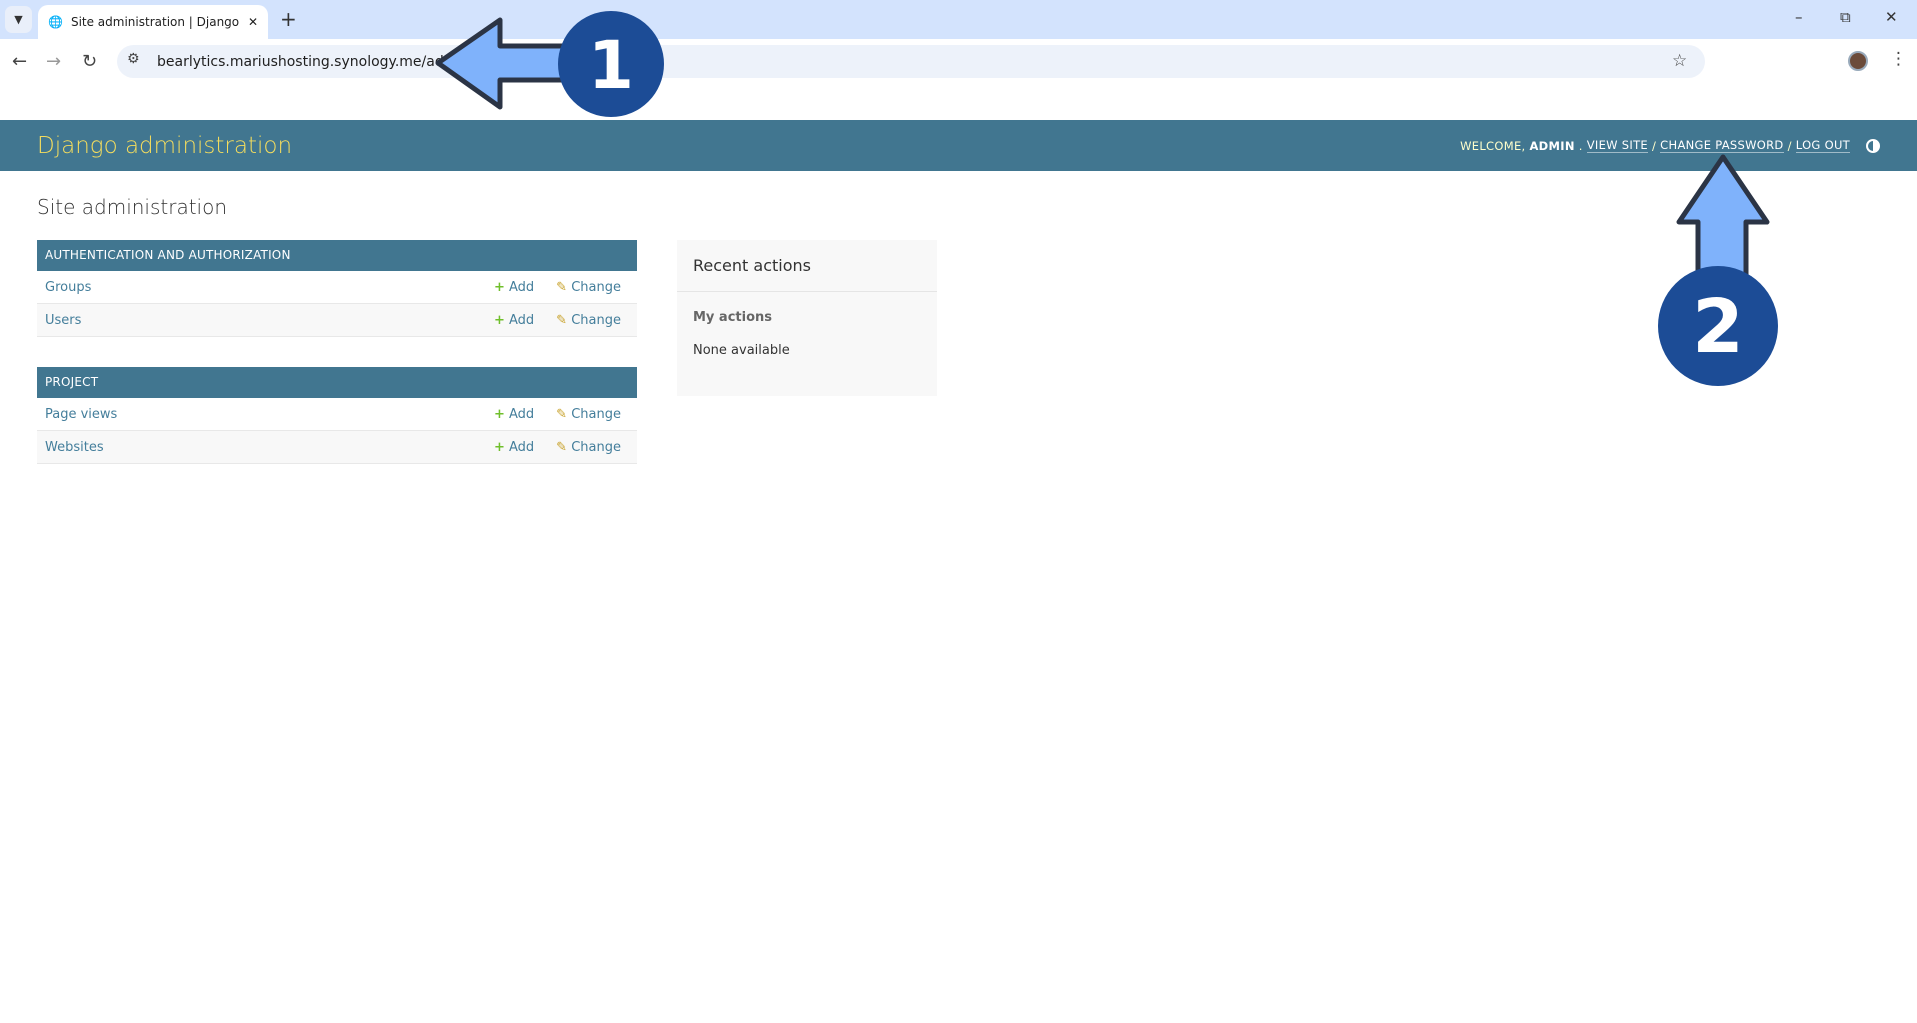 Image resolution: width=1917 pixels, height=1023 pixels. I want to click on bookmark-star-icon: ☆, so click(1679, 61).